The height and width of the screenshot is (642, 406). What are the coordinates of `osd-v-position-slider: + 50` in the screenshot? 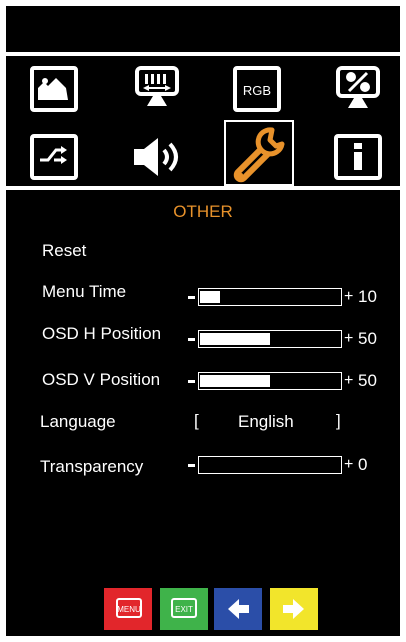 It's located at (288, 380).